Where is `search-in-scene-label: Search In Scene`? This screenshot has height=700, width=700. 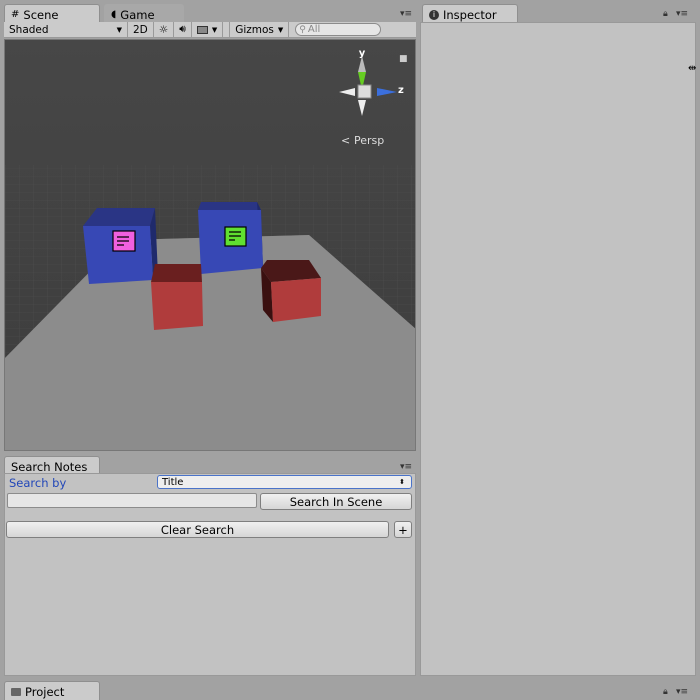
search-in-scene-label: Search In Scene is located at coordinates (336, 501).